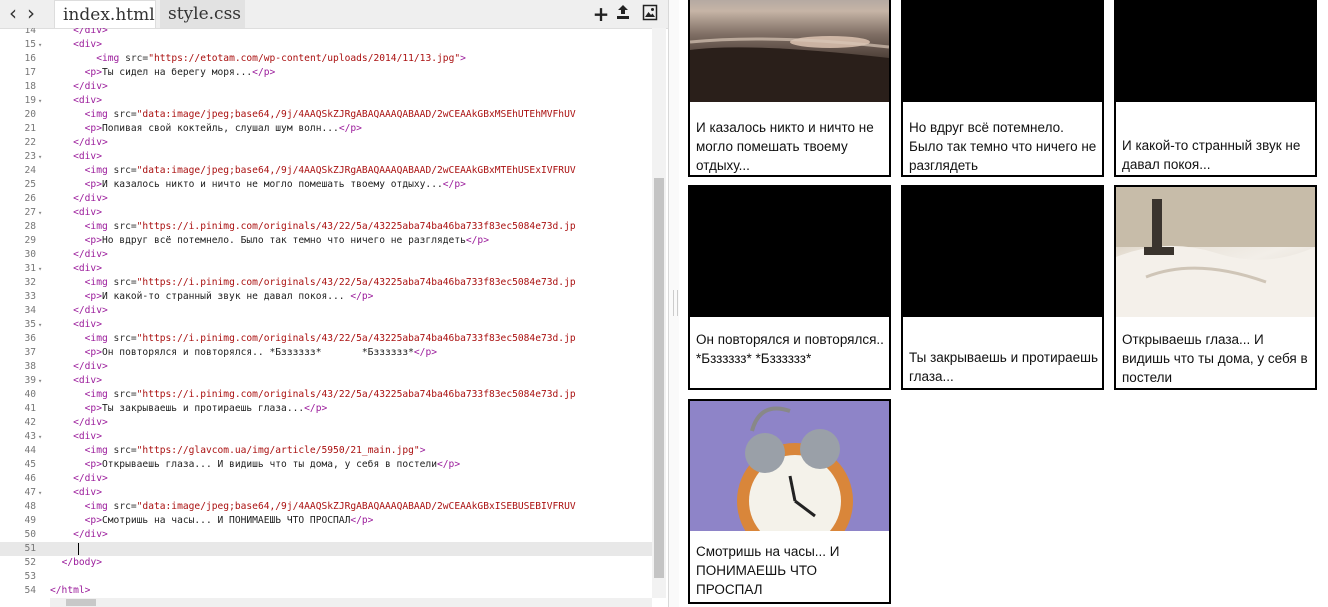  Describe the element at coordinates (326, 437) in the screenshot. I see `code-line: 43 ▾ <div>` at that location.